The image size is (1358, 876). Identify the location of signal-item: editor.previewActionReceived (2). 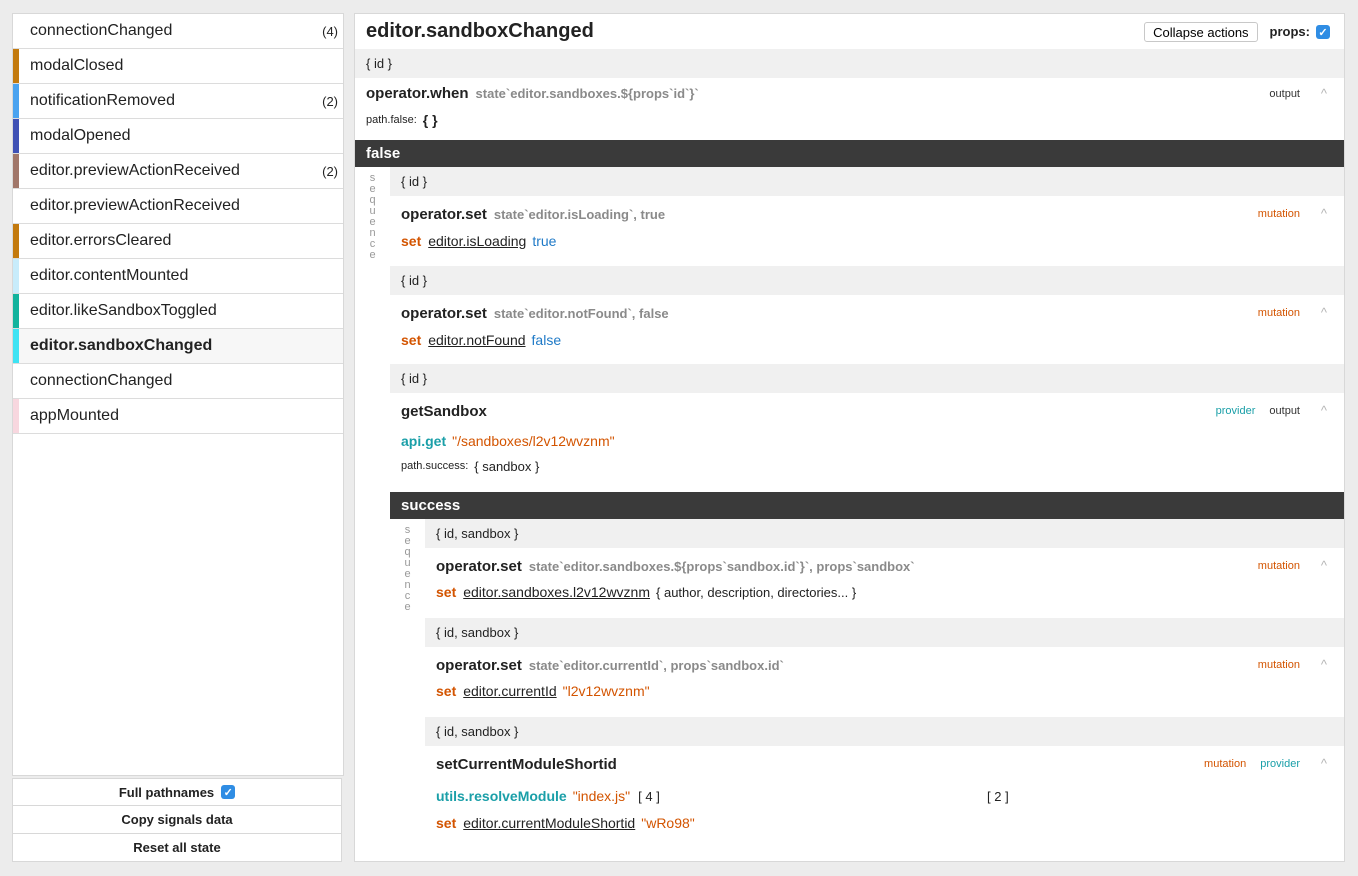
(178, 171).